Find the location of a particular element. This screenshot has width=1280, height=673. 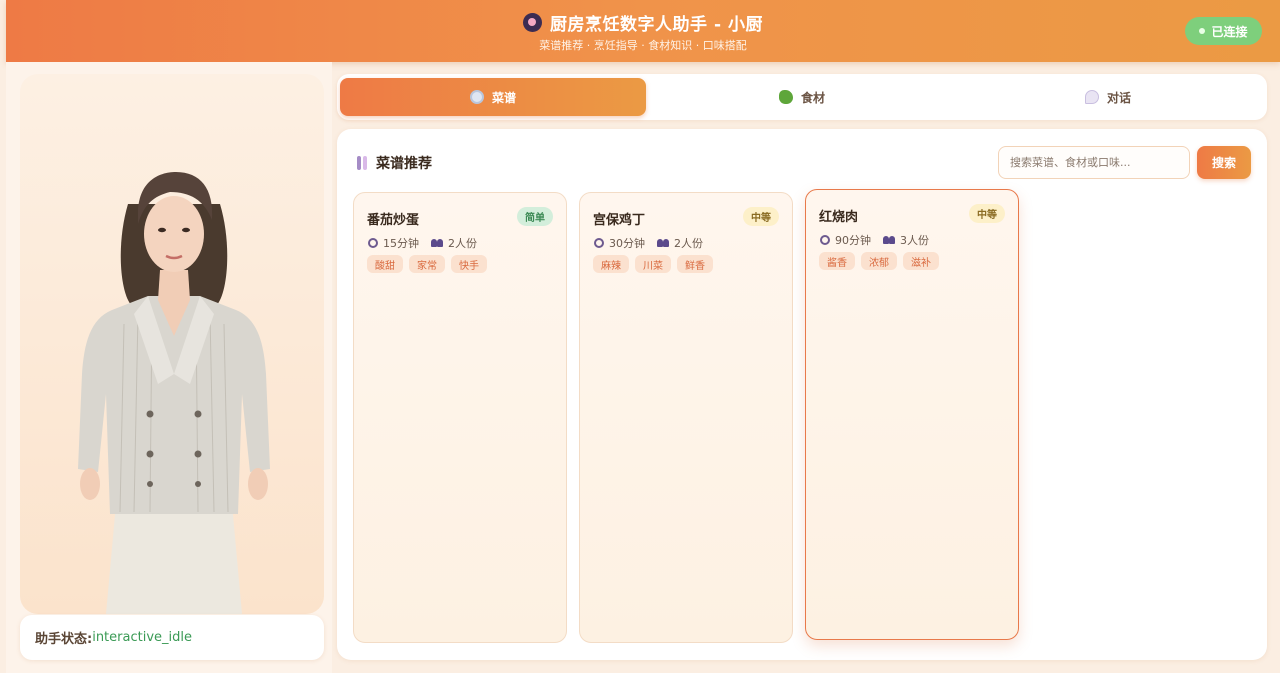

recipe-meta: 30分钟 2人份 is located at coordinates (648, 243).